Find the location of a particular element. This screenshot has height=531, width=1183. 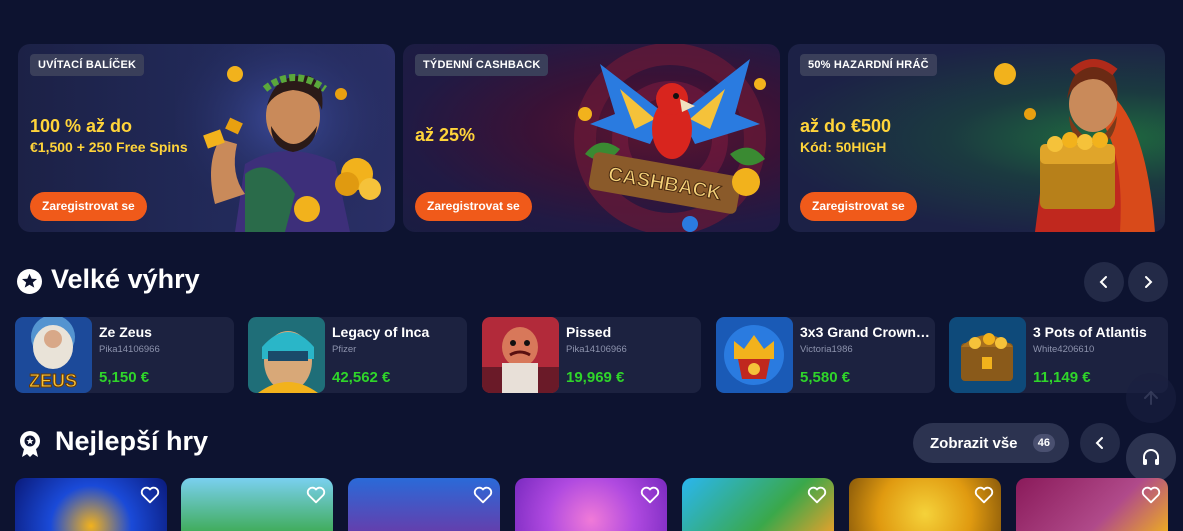

promo-subline: €1,500 + 250 Free Spins is located at coordinates (109, 147).